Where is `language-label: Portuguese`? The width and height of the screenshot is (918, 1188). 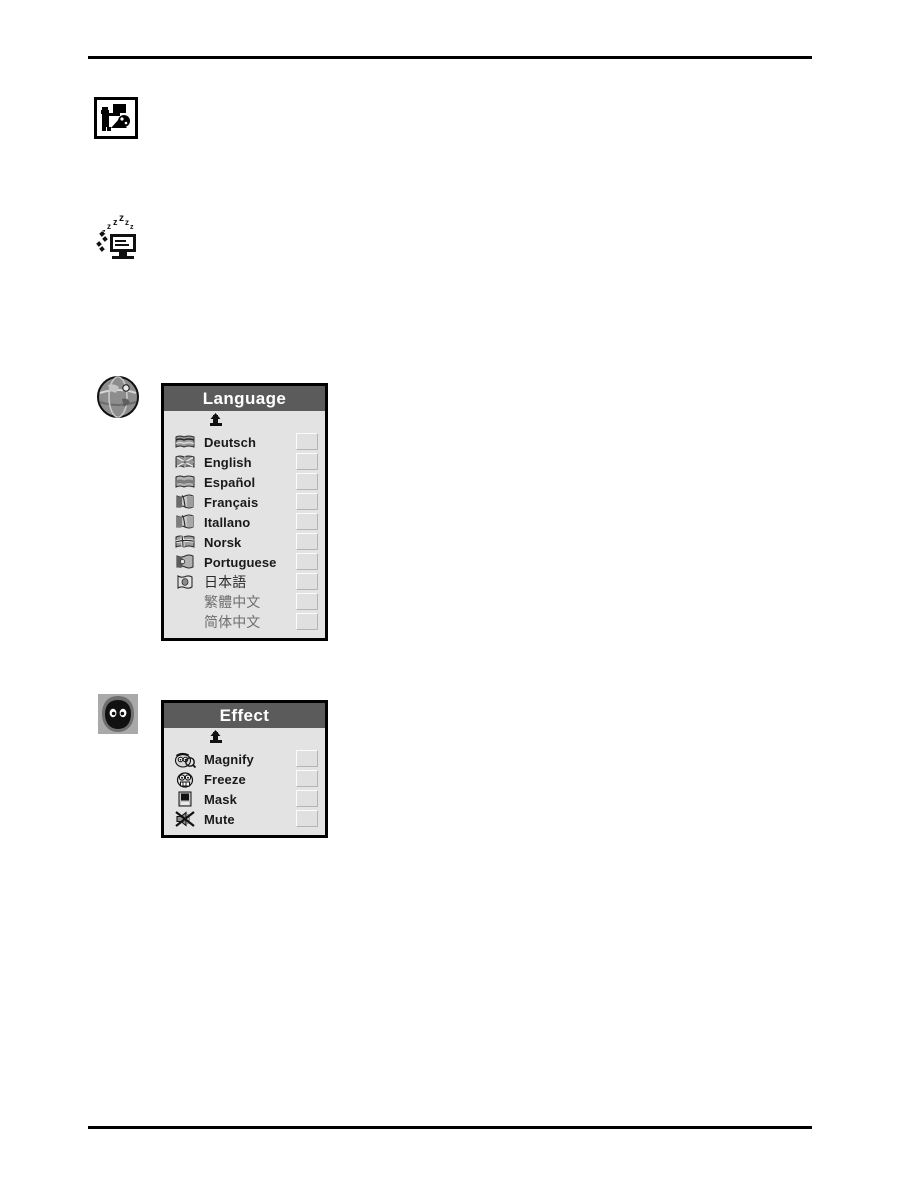
language-label: Portuguese is located at coordinates (240, 562).